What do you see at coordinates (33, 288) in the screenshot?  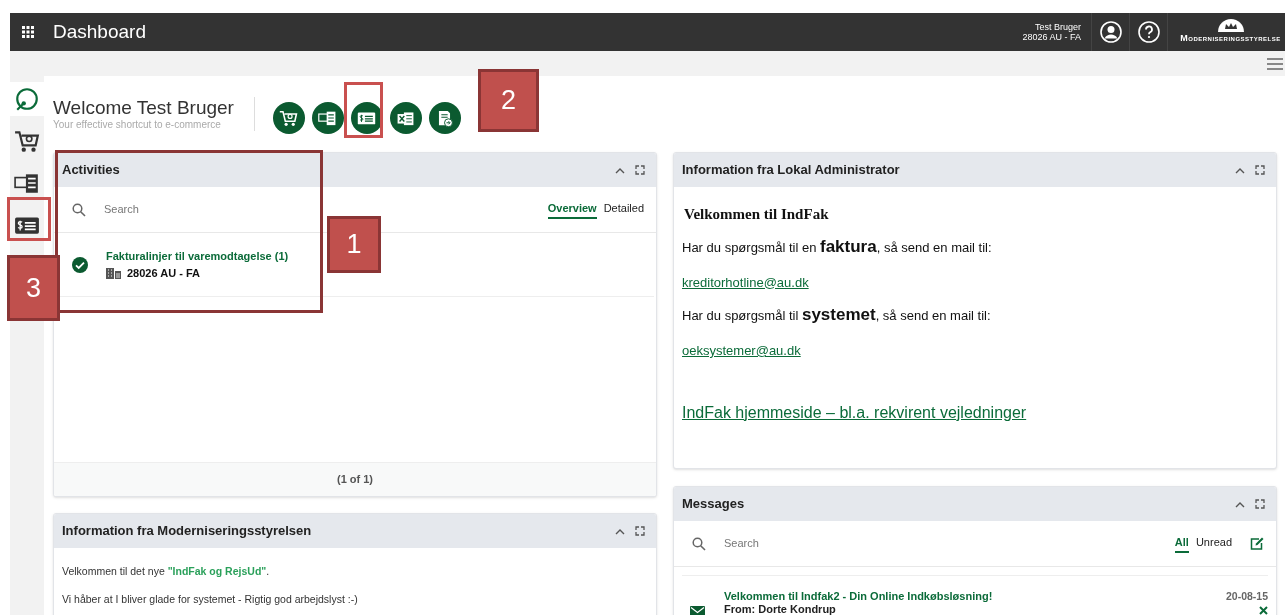 I see `annotation-callout: 3` at bounding box center [33, 288].